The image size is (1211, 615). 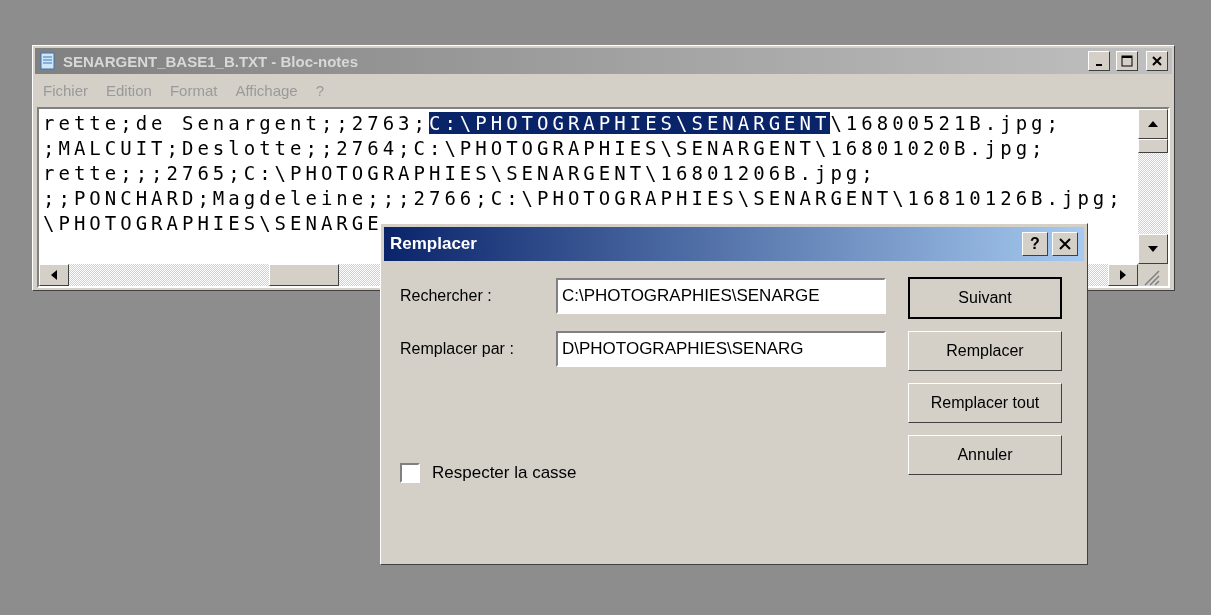 What do you see at coordinates (630, 123) in the screenshot?
I see `selected-text: C:\PHOTOGRAPHIES\SENARGENT` at bounding box center [630, 123].